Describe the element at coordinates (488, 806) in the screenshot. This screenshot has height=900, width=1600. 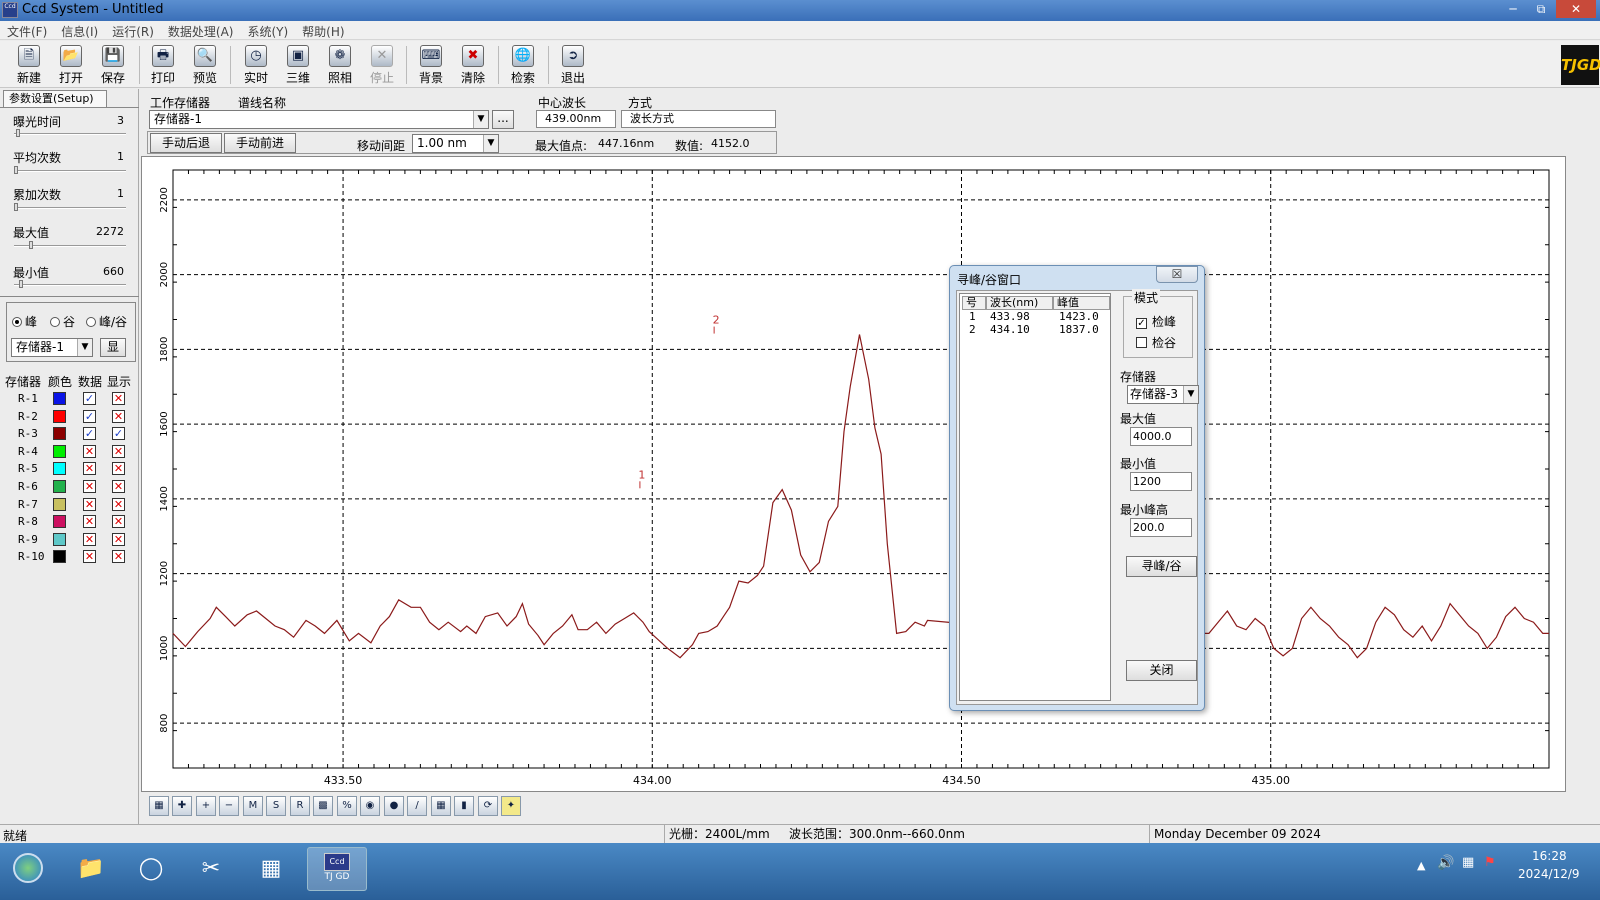
I see `refresh-icon: ⟳` at that location.